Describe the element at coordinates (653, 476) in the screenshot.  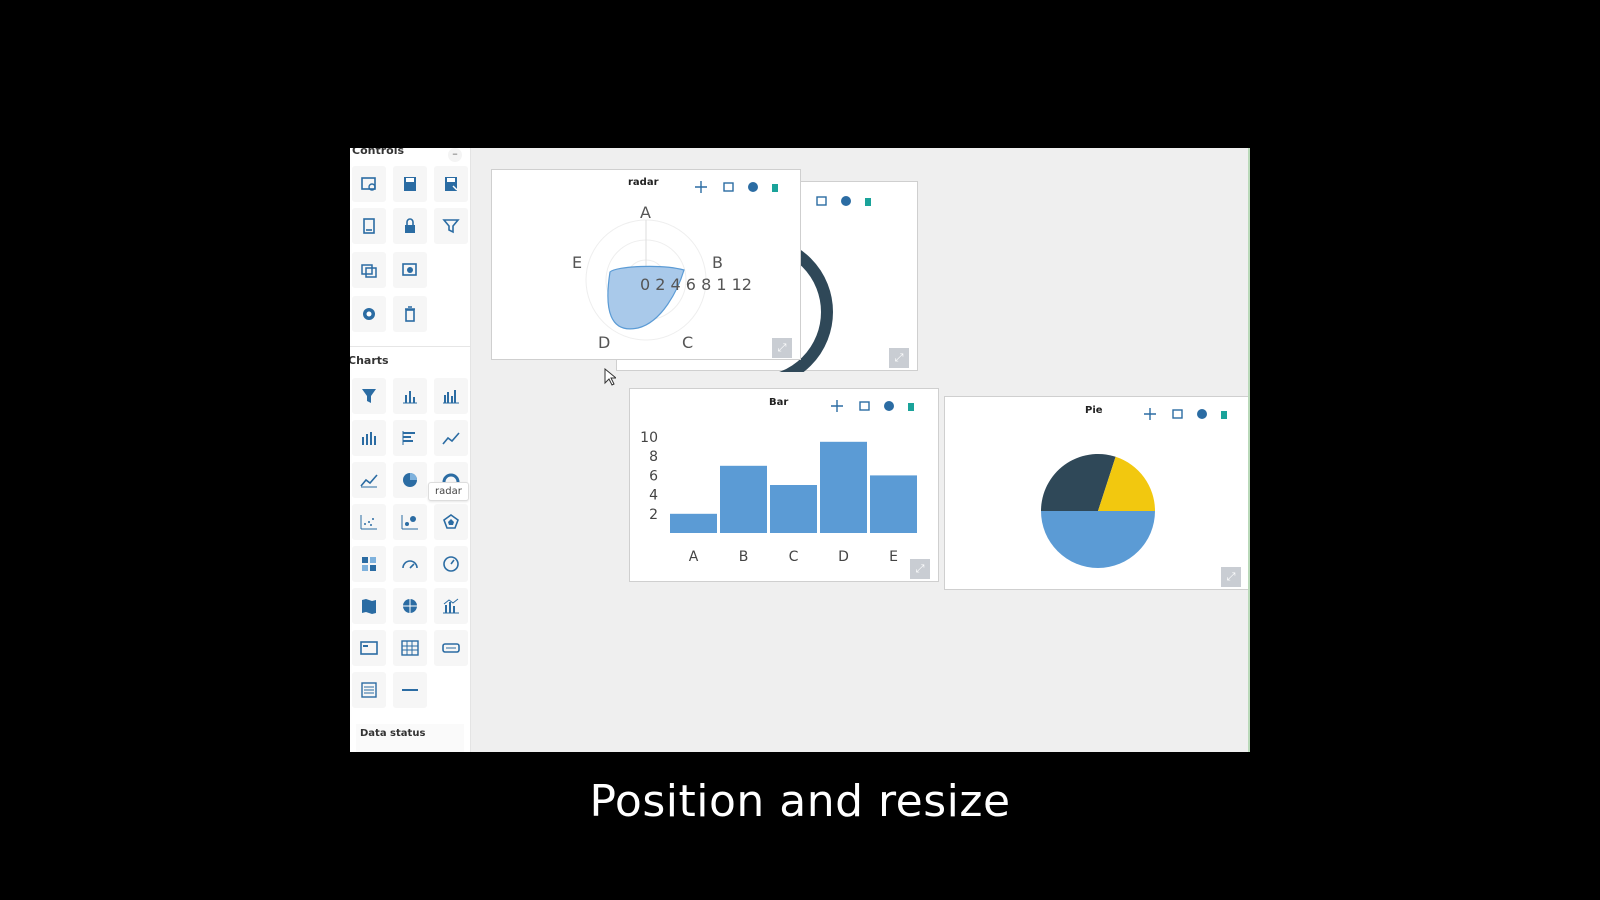
I see `y-tick-label: 6` at that location.